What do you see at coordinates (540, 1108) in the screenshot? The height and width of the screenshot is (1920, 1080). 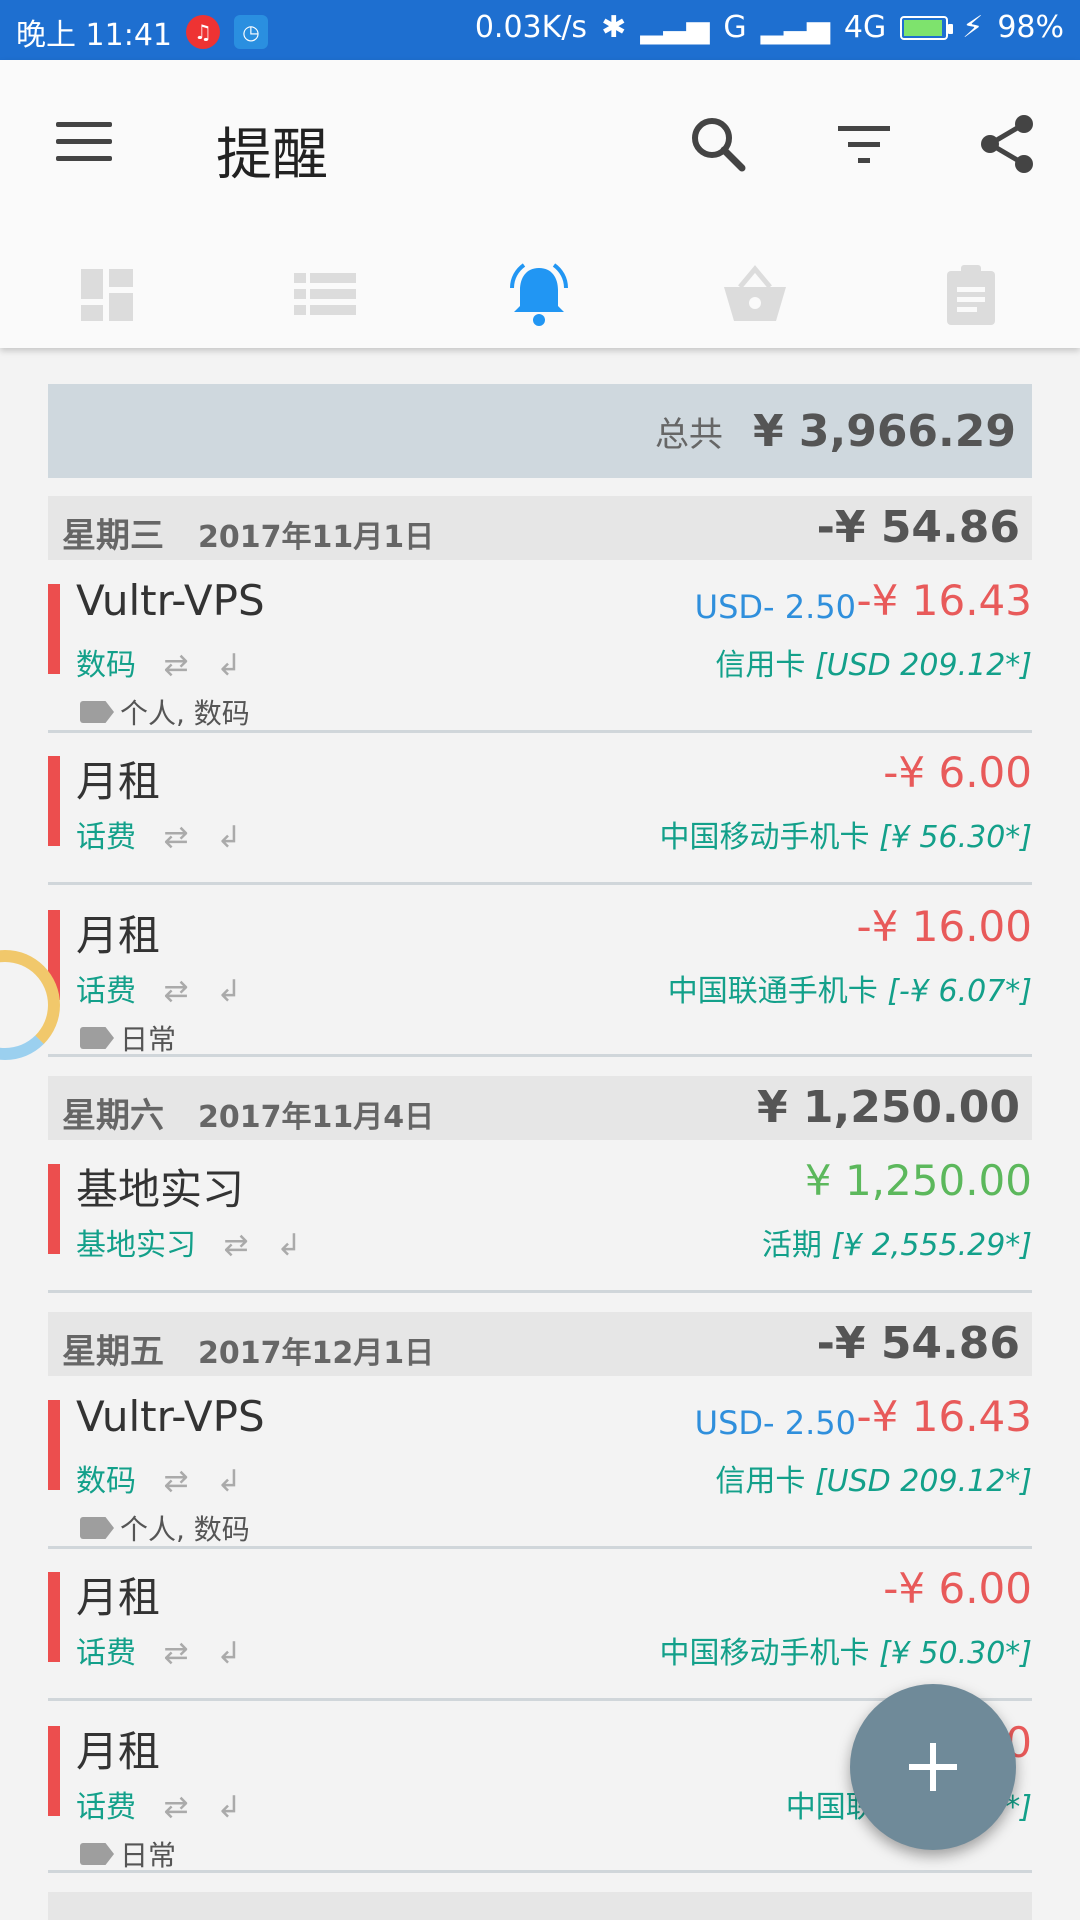 I see `day-header: 星期六 2017年11月4日 ¥ 1,250.00` at bounding box center [540, 1108].